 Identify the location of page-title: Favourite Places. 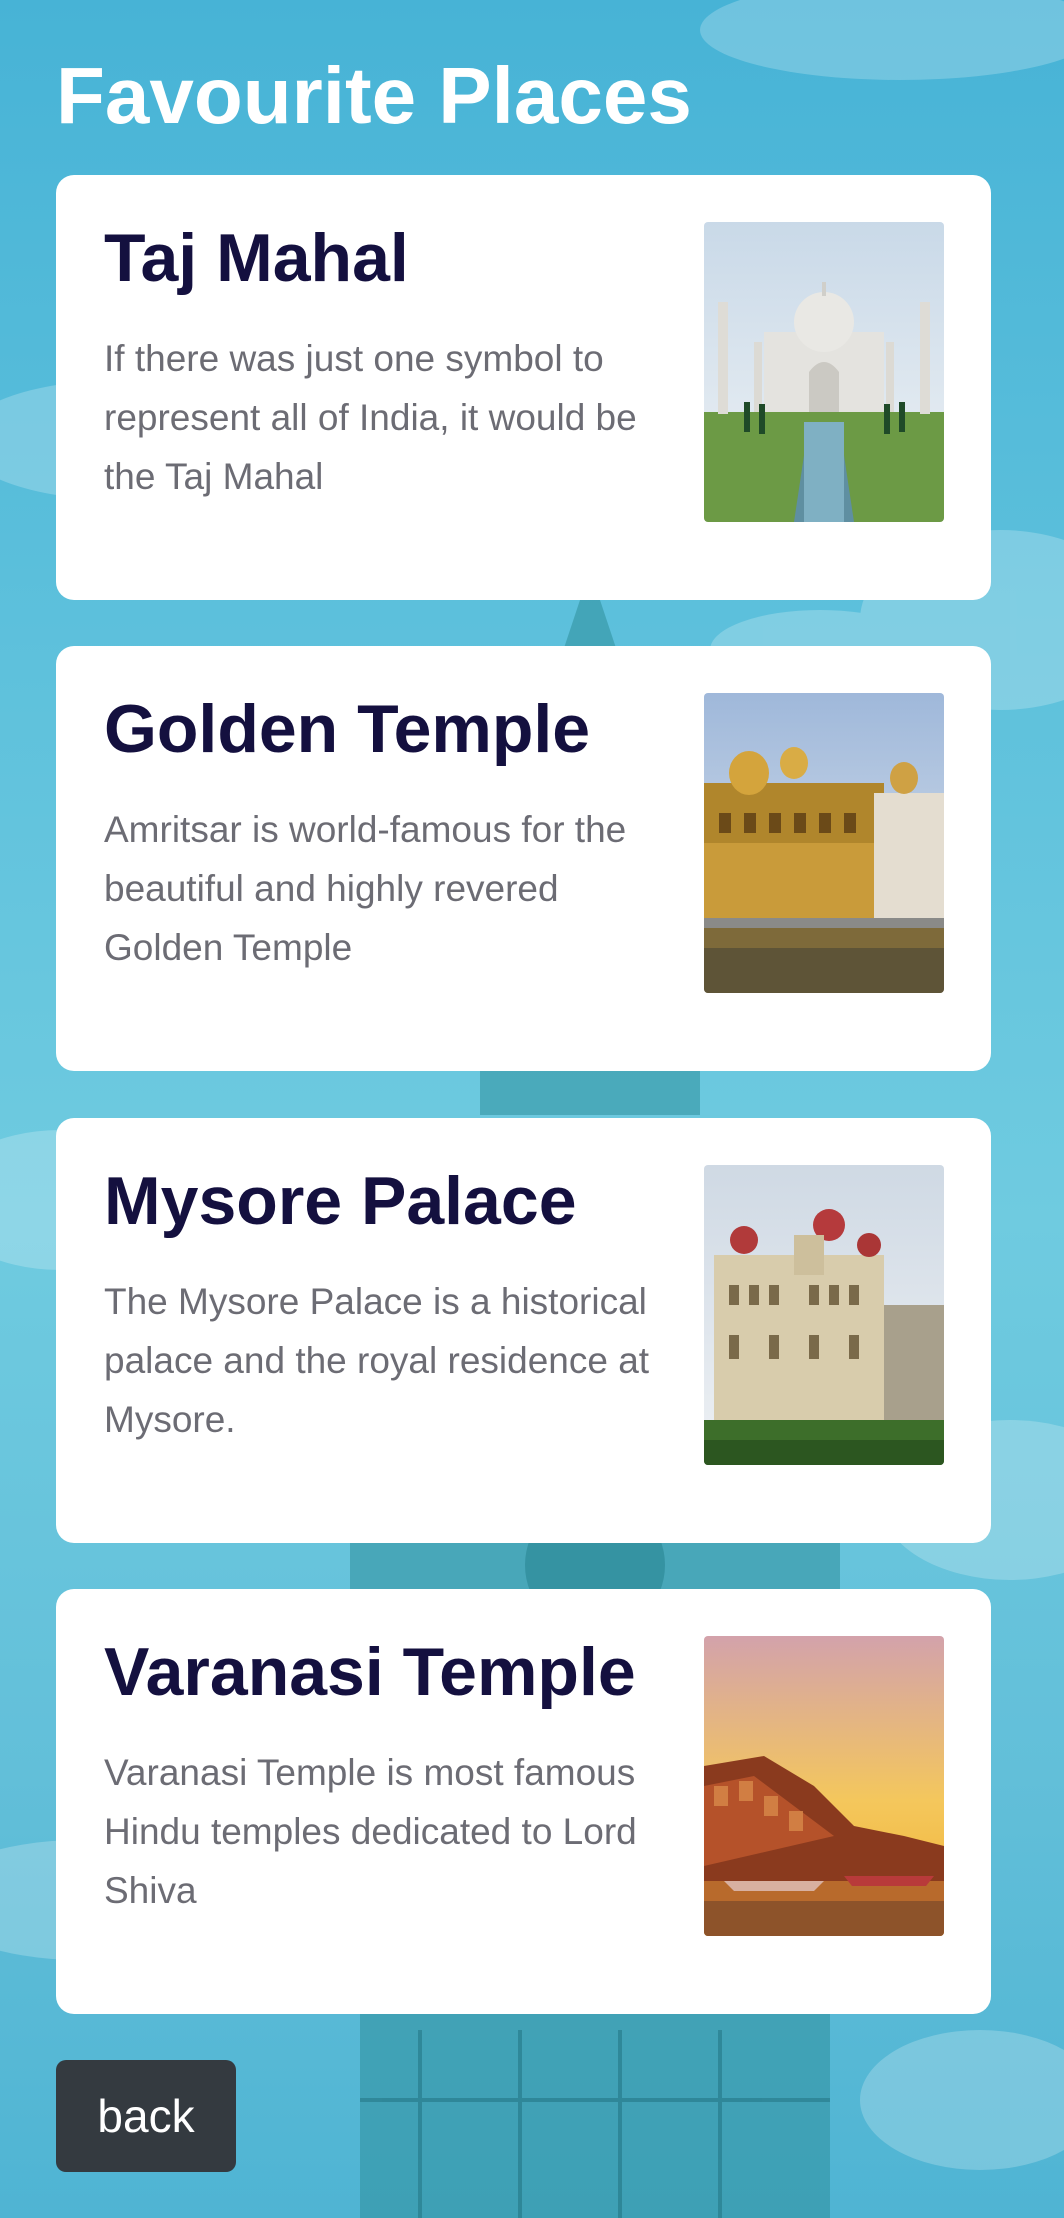
(374, 95).